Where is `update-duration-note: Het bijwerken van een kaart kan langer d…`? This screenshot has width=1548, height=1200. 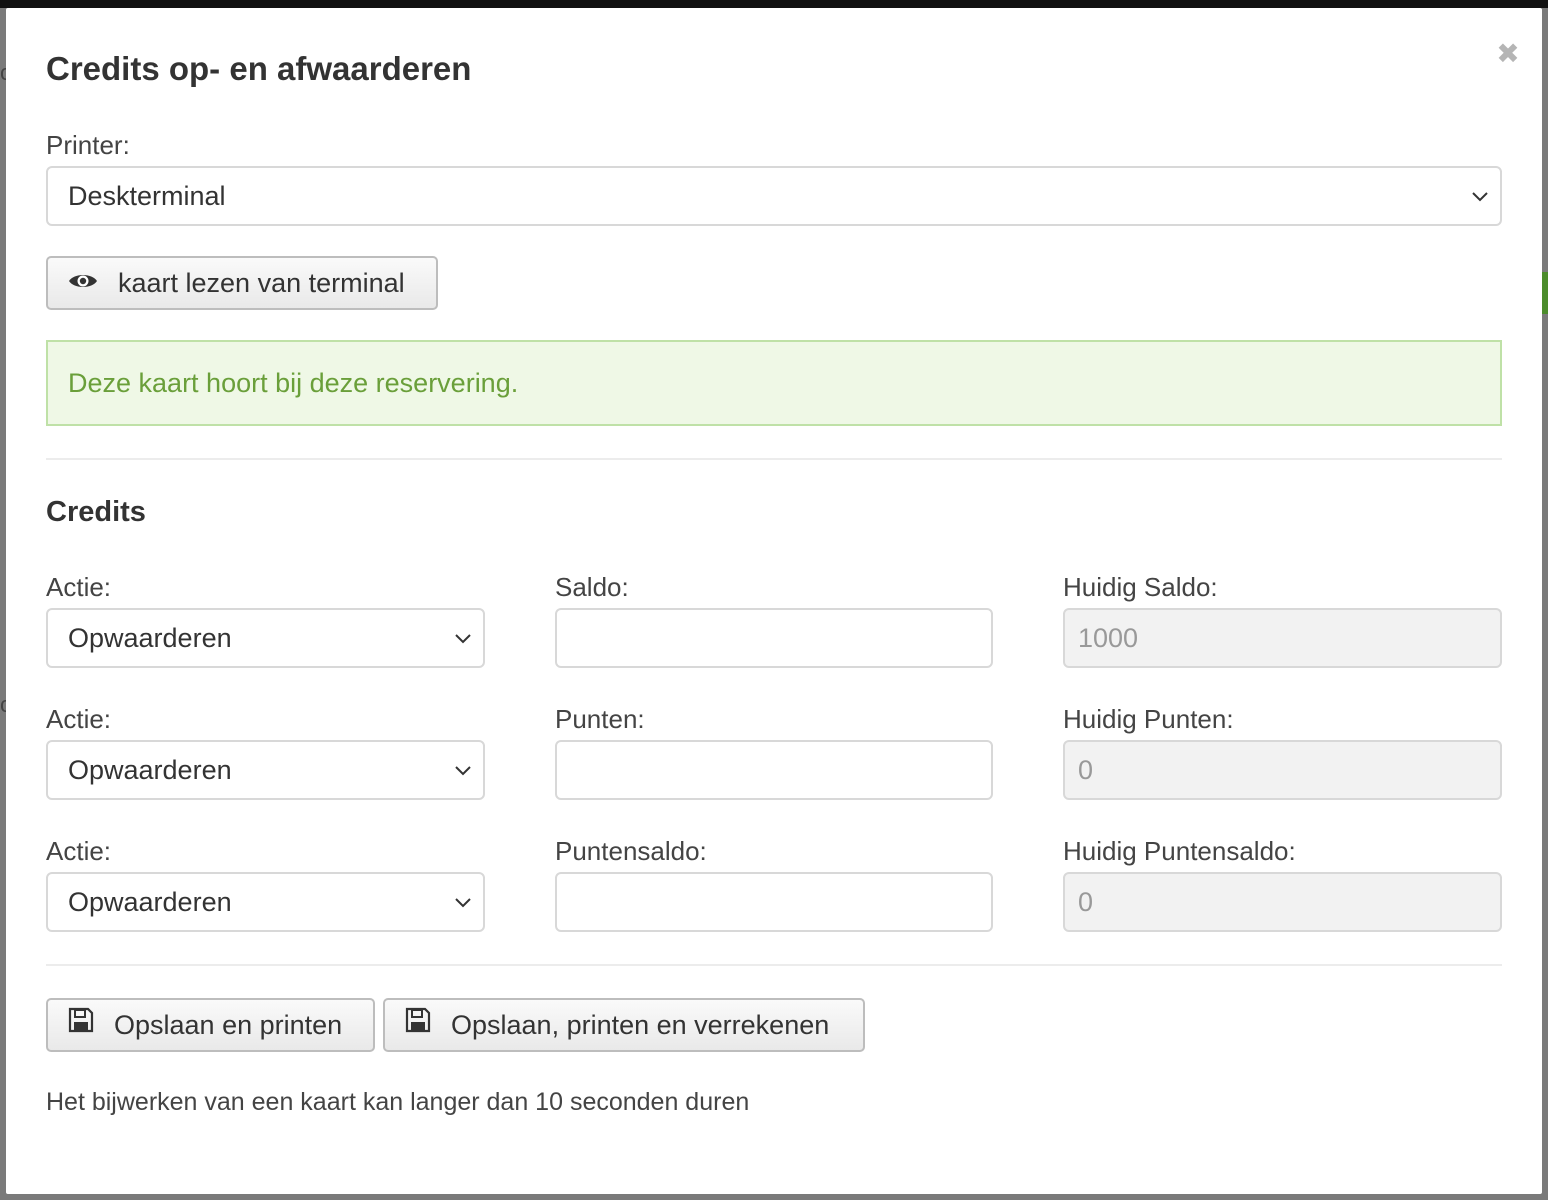
update-duration-note: Het bijwerken van een kaart kan langer d… is located at coordinates (398, 1102).